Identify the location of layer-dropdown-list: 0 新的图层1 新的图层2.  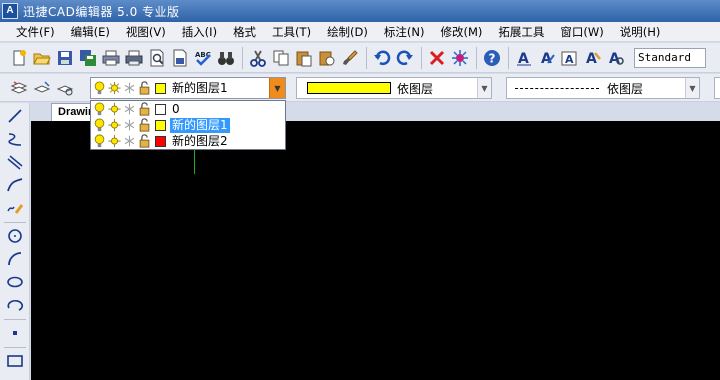
(188, 125).